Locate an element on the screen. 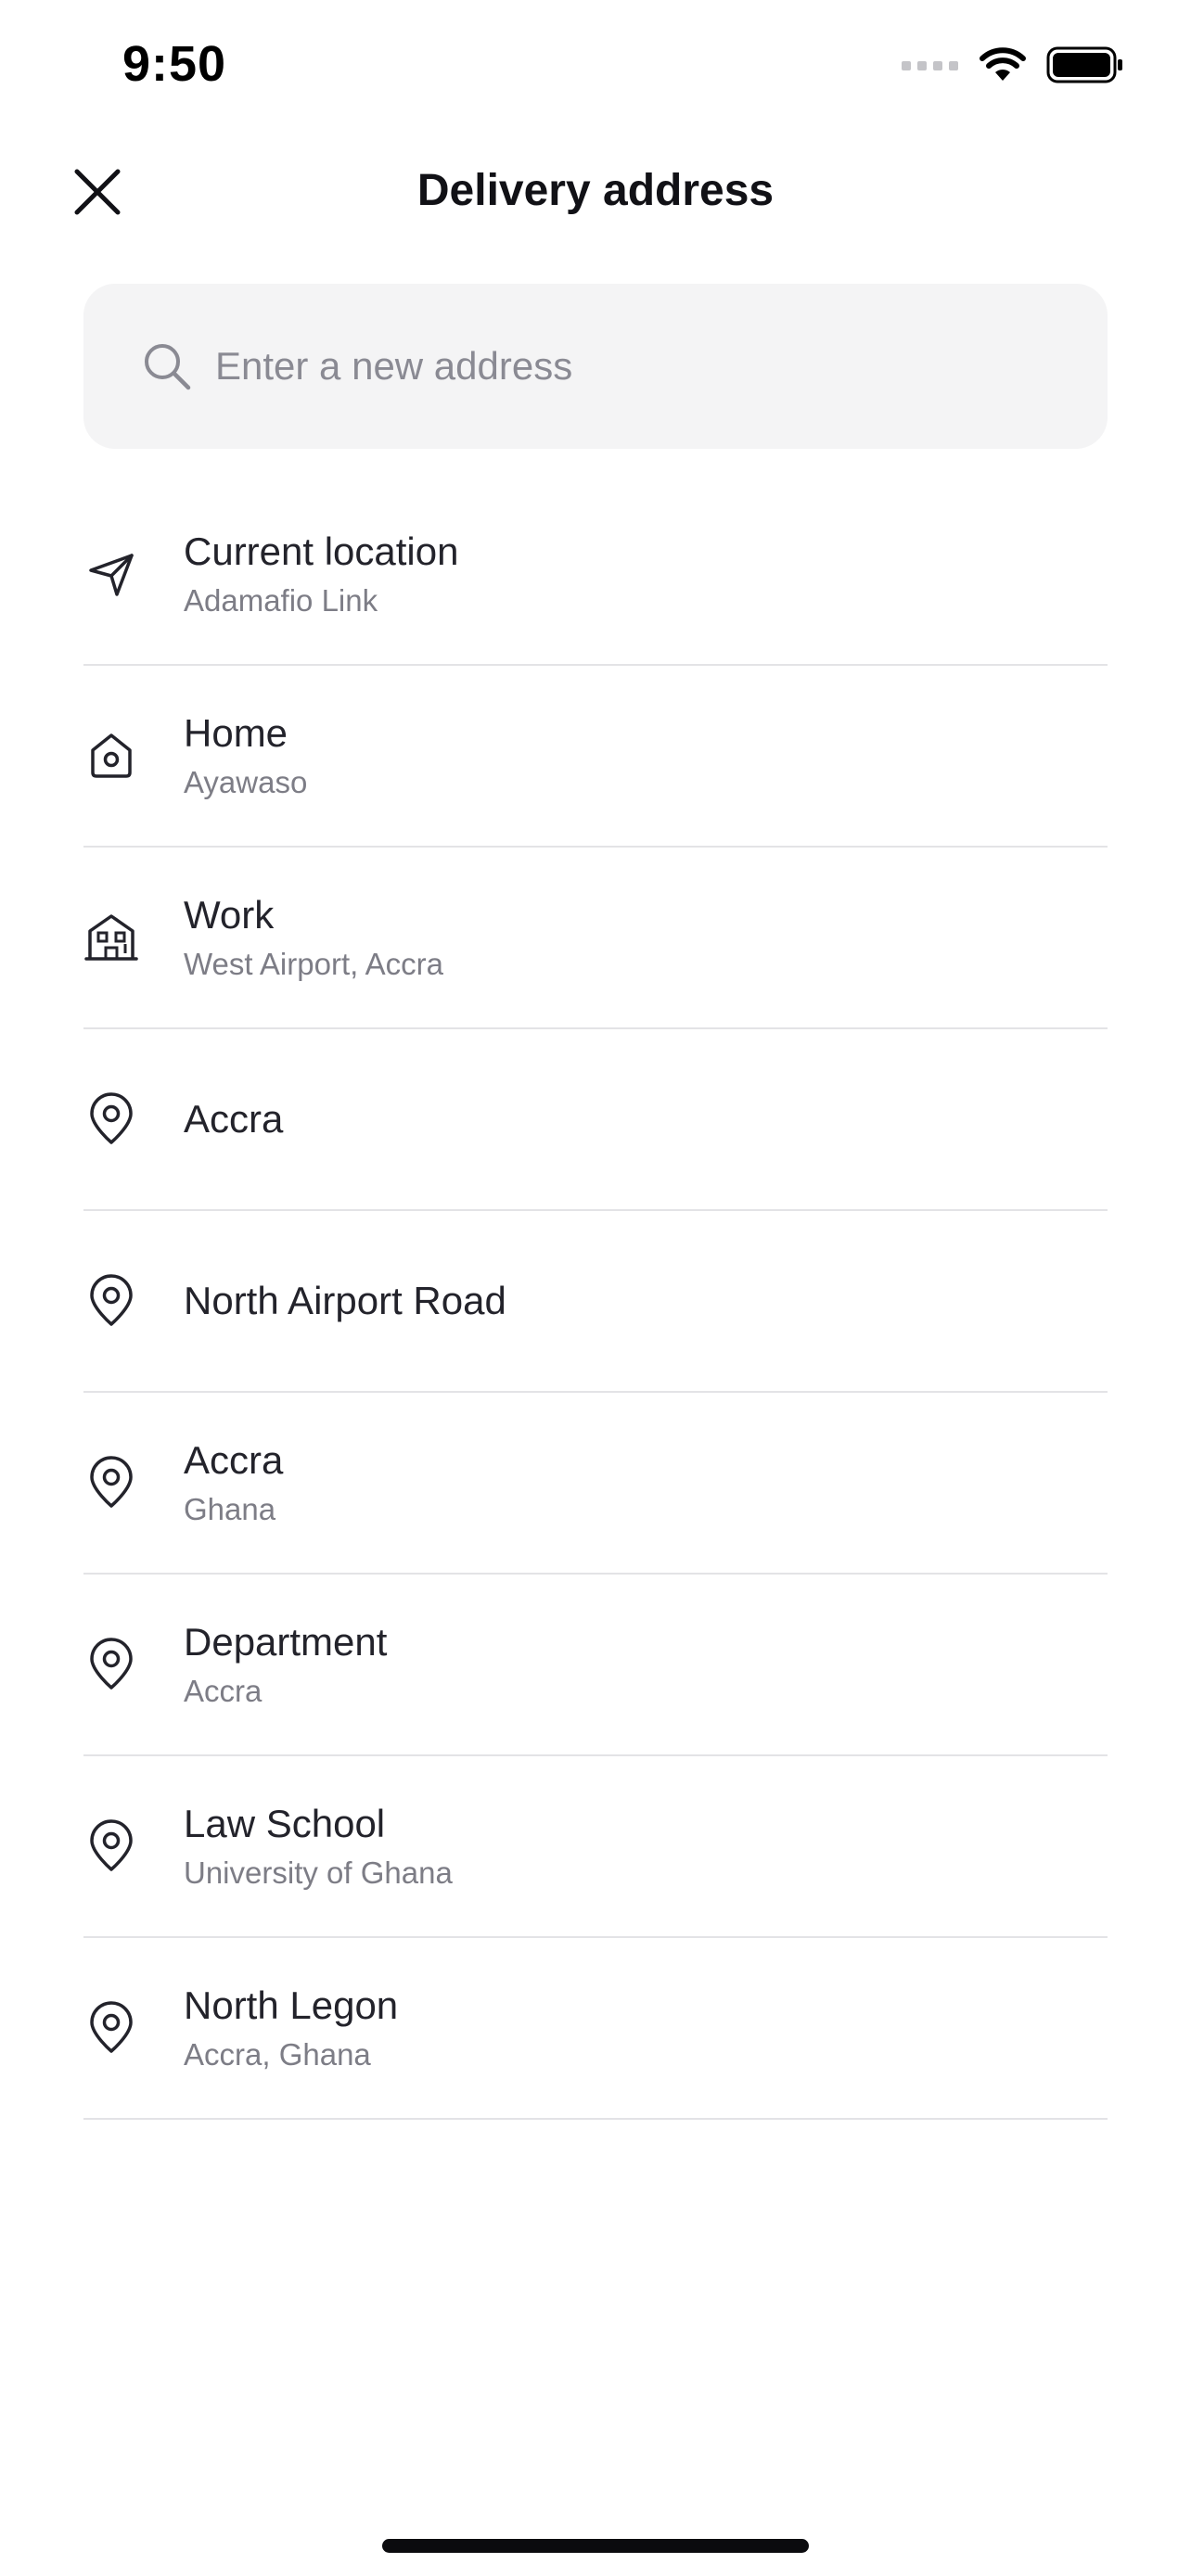  address-text: North Legon Accra, Ghana is located at coordinates (291, 2028).